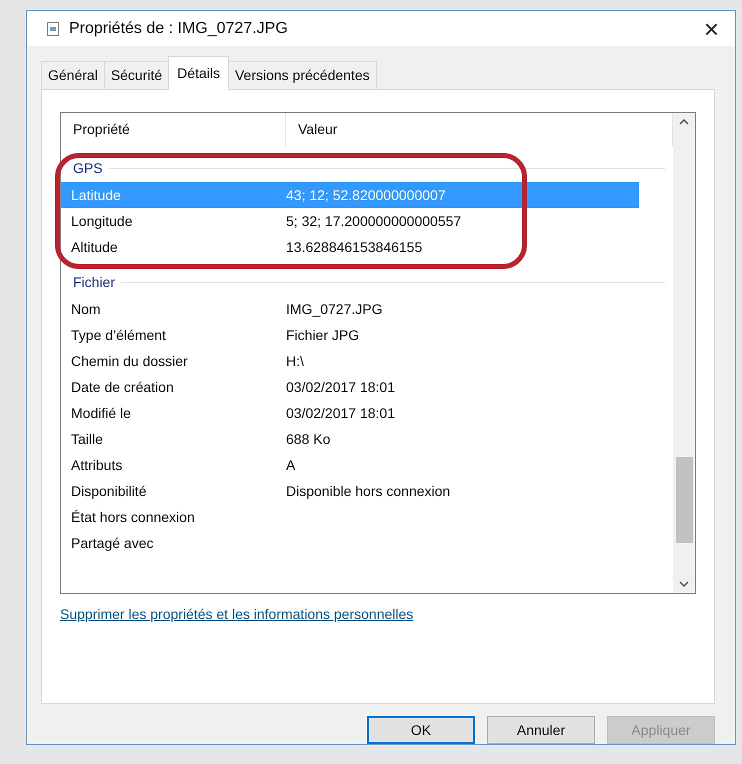 Image resolution: width=742 pixels, height=764 pixels. Describe the element at coordinates (684, 122) in the screenshot. I see `scroll-up-icon` at that location.